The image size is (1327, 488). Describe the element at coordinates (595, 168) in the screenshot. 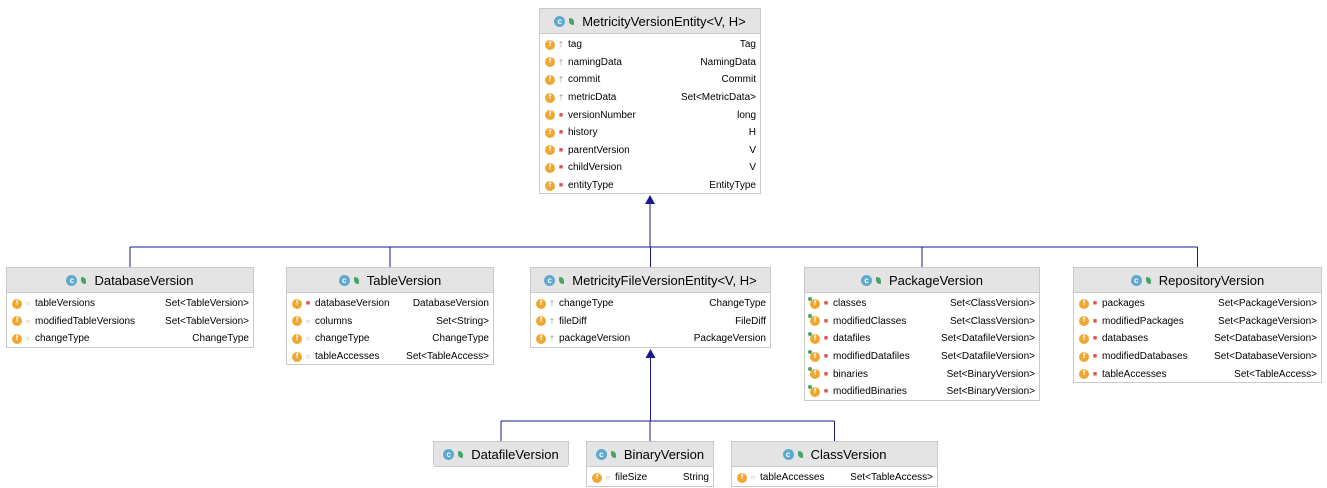

I see `field-name: childVersion` at that location.